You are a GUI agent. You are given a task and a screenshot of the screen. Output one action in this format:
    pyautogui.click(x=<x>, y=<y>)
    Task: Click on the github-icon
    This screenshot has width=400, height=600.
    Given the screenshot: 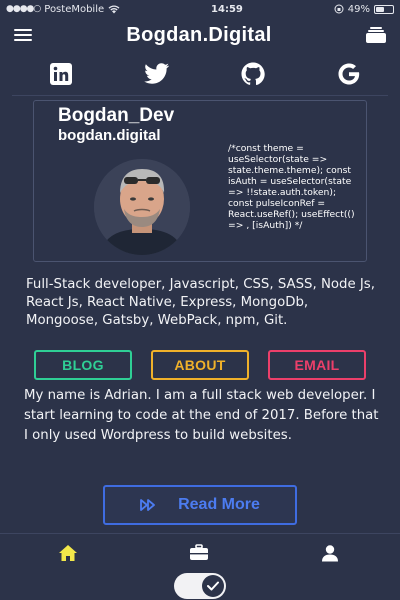 What is the action you would take?
    pyautogui.click(x=253, y=74)
    